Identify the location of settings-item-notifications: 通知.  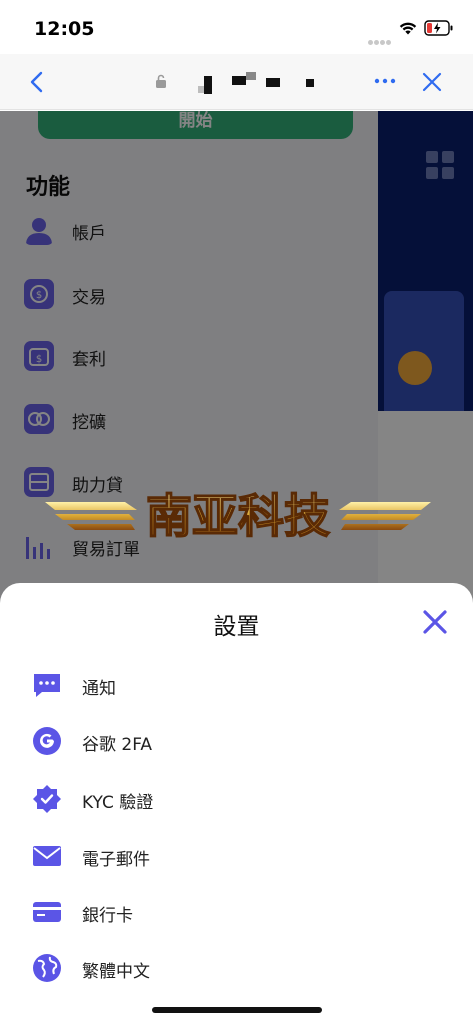
(232, 685).